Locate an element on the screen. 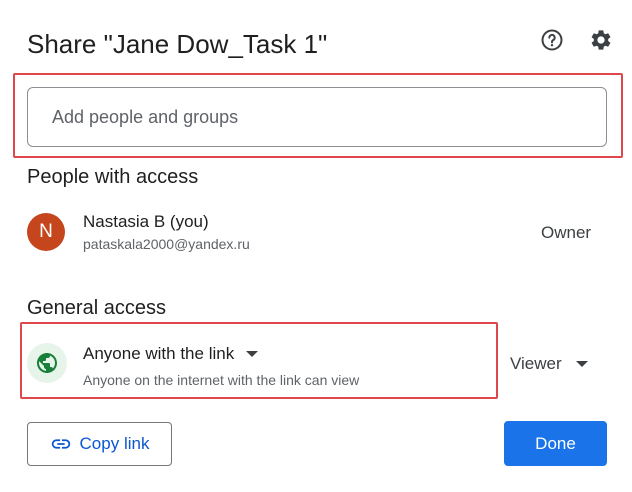  help-button is located at coordinates (552, 40).